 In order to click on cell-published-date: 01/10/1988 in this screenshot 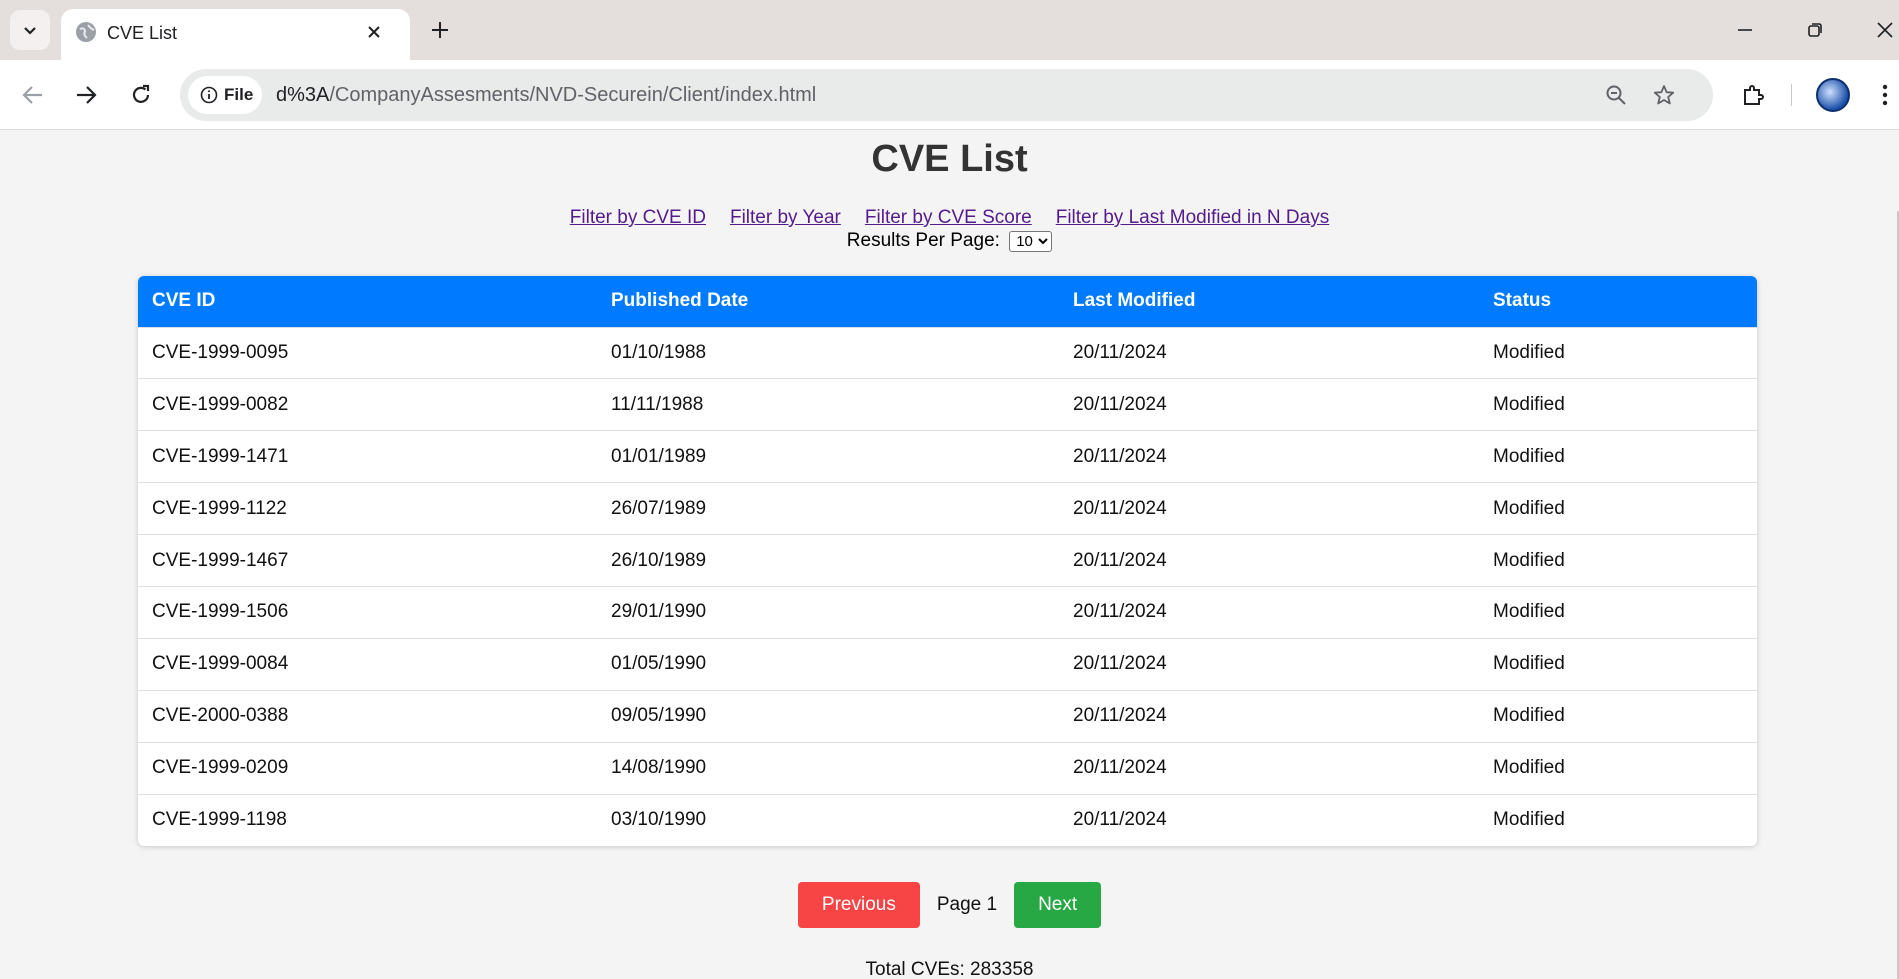, I will do `click(659, 352)`.